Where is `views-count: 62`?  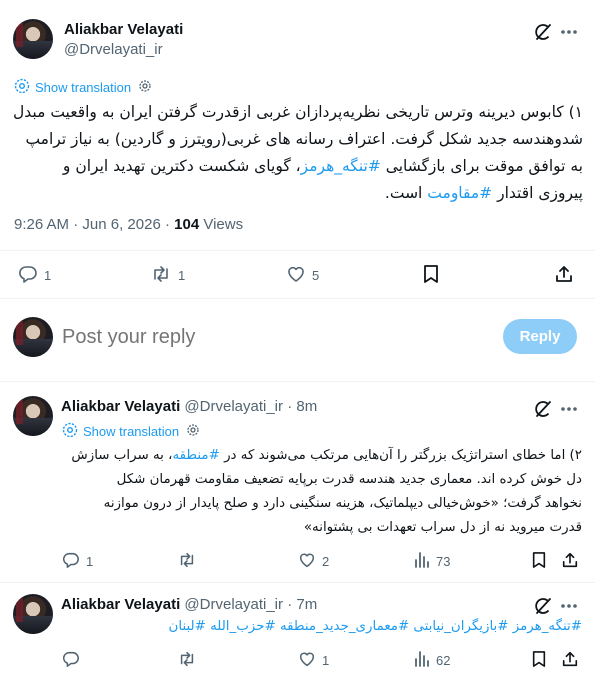
views-count: 62 is located at coordinates (443, 660).